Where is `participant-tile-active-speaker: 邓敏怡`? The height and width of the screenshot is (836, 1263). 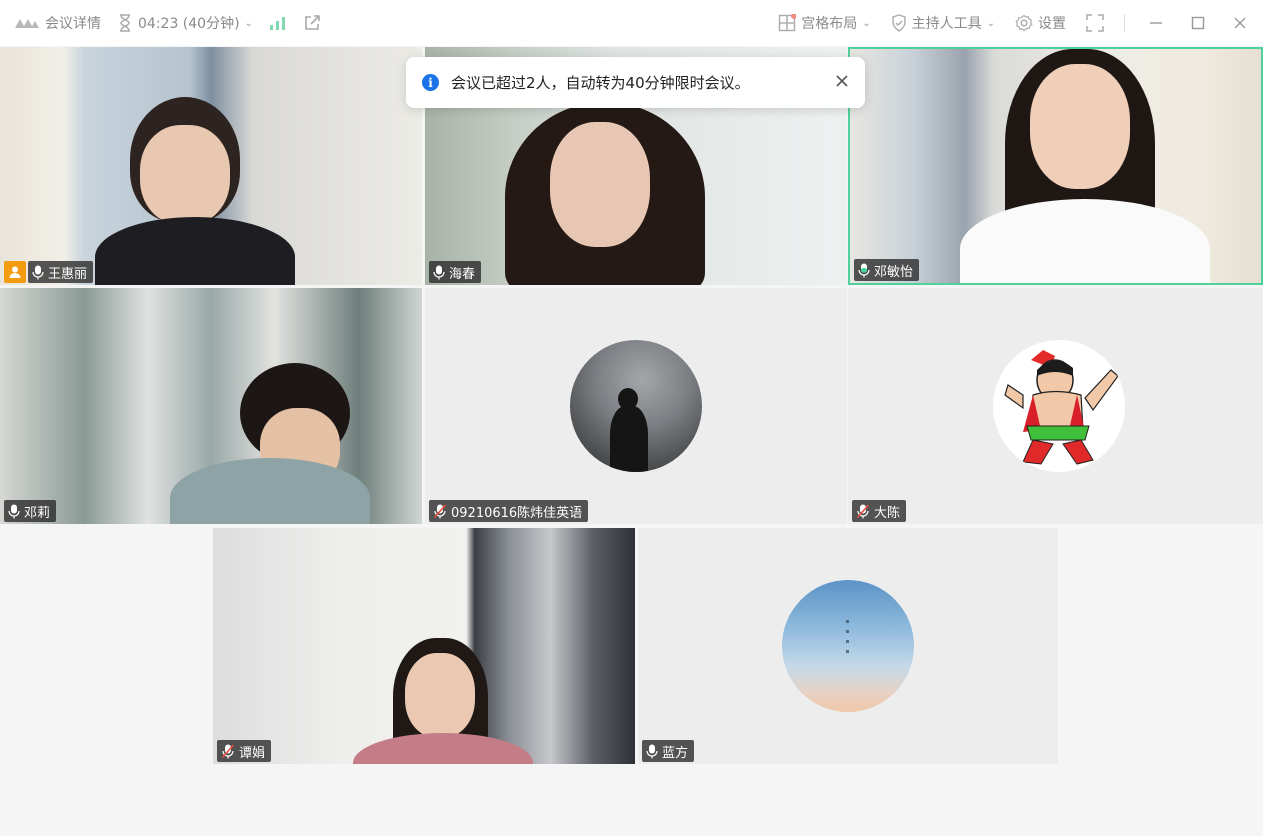
participant-tile-active-speaker: 邓敏怡 is located at coordinates (1055, 166).